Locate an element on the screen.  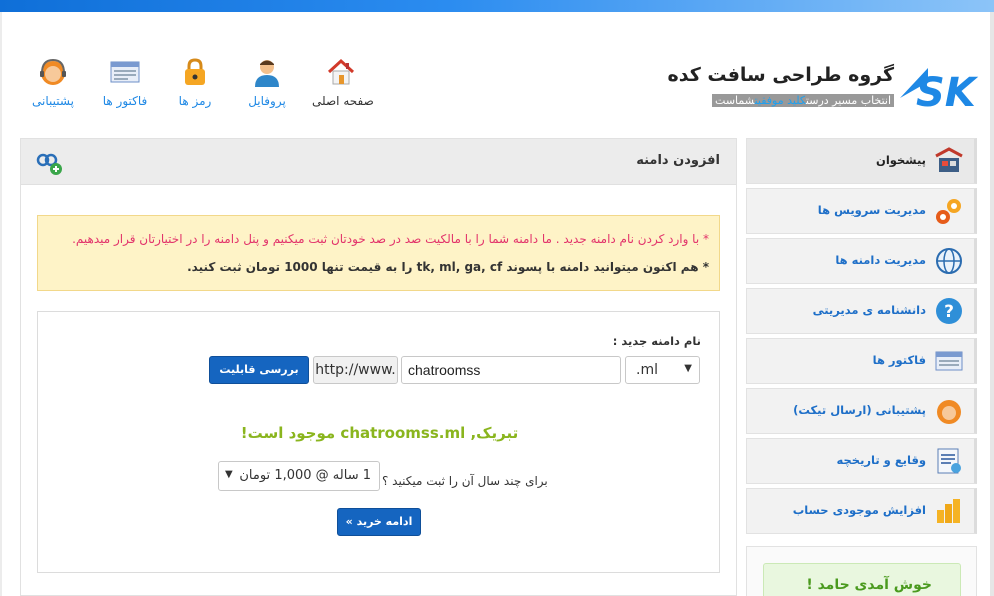
topnav-invoices-label: فاکتور ها is located at coordinates (125, 101).